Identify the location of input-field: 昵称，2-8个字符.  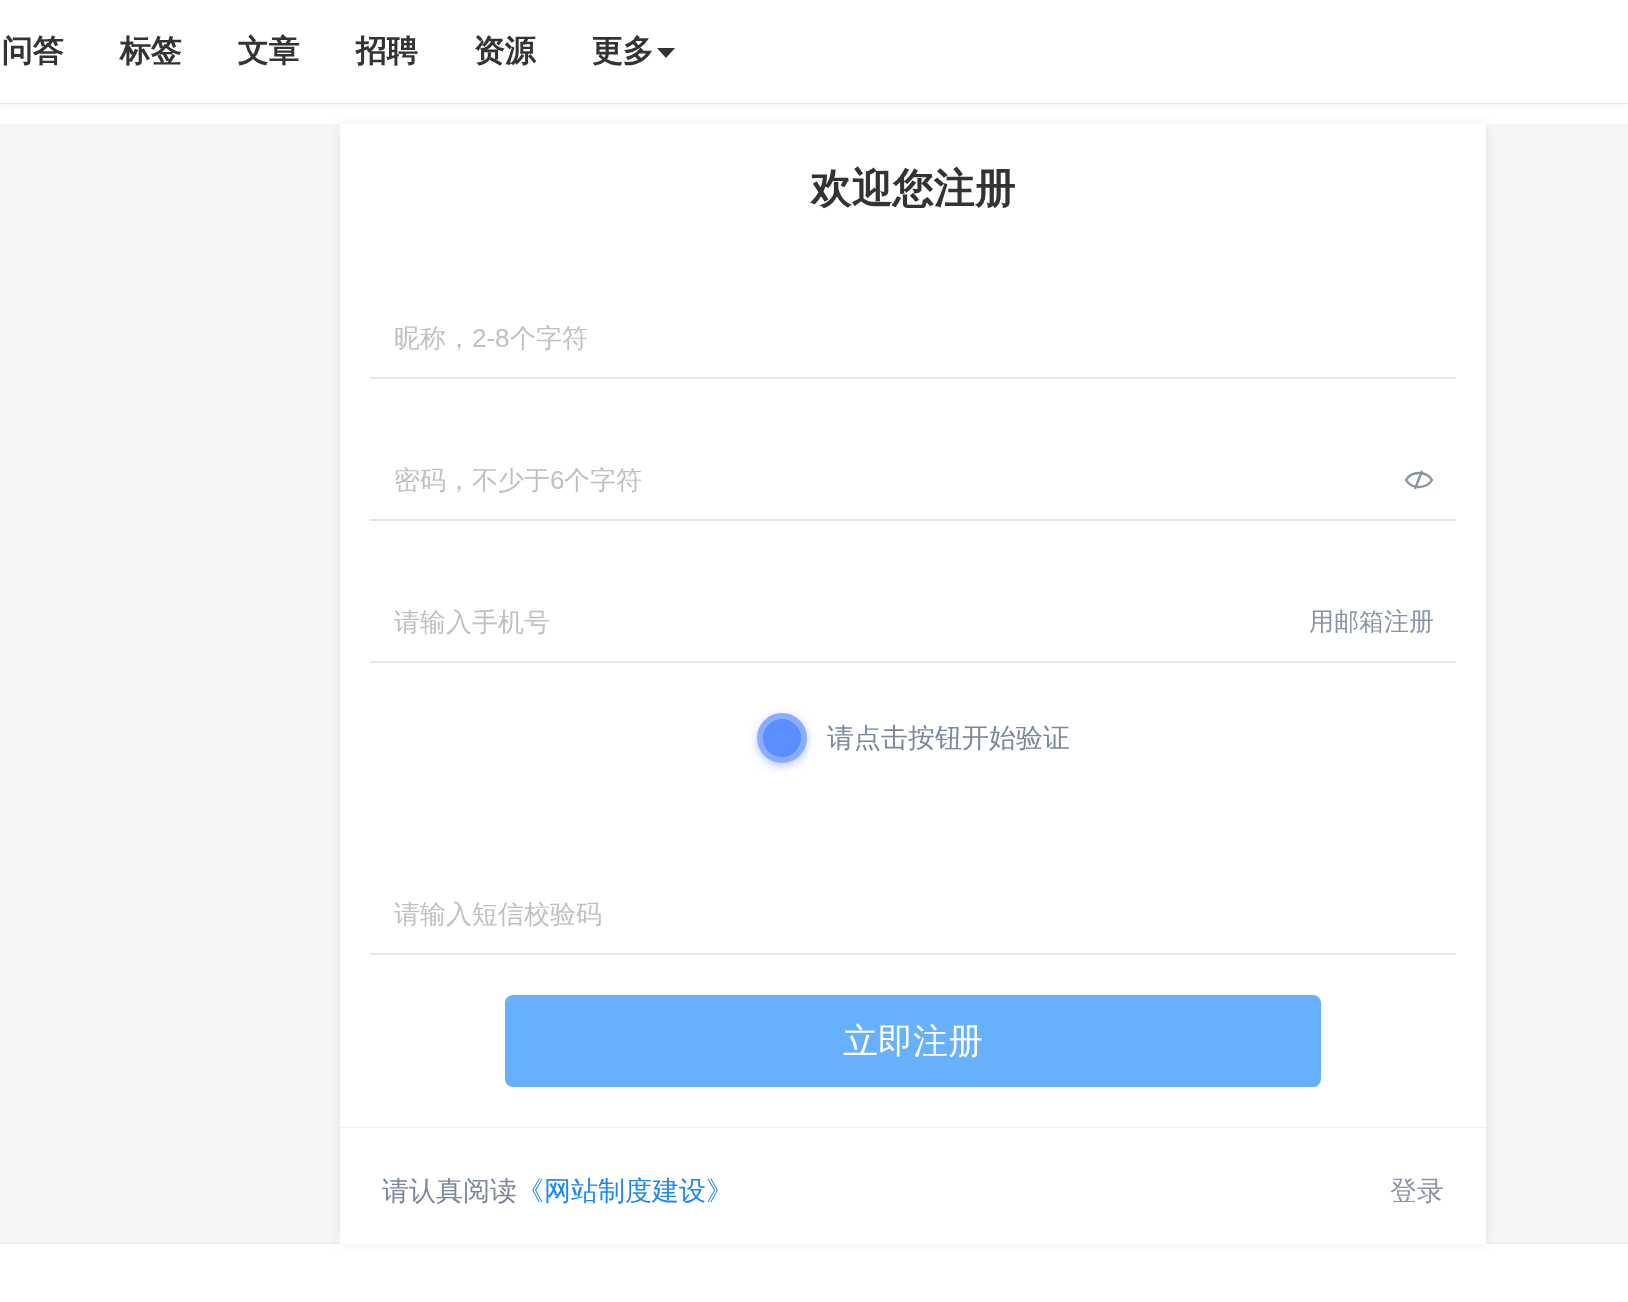
(913, 338).